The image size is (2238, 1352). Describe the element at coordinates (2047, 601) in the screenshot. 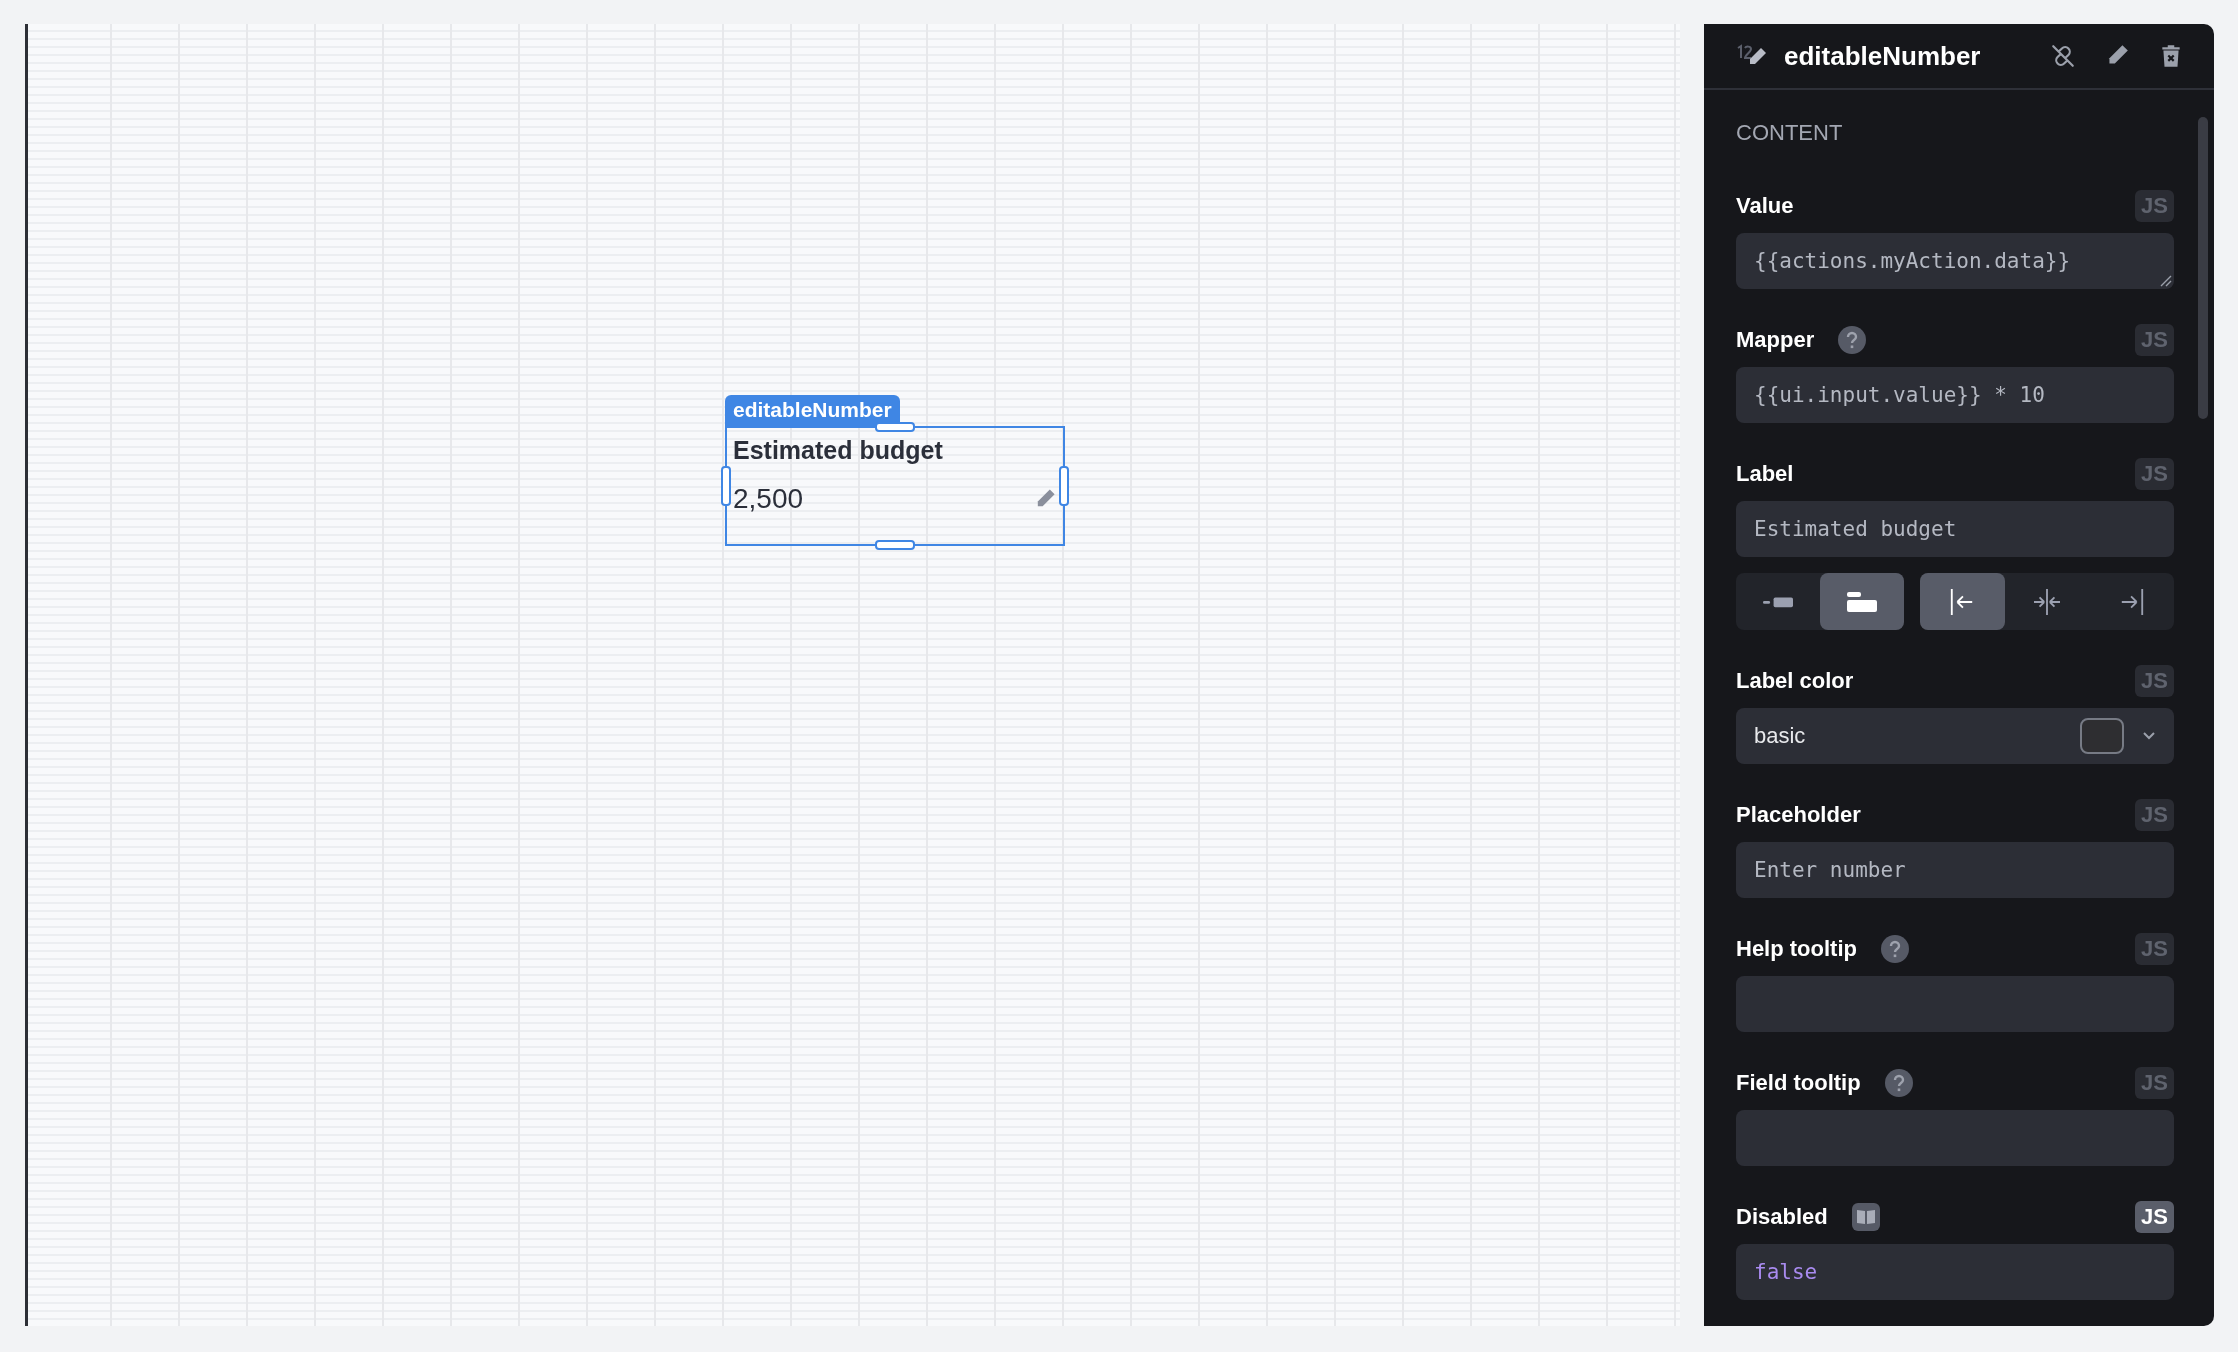

I see `align-center-icon` at that location.